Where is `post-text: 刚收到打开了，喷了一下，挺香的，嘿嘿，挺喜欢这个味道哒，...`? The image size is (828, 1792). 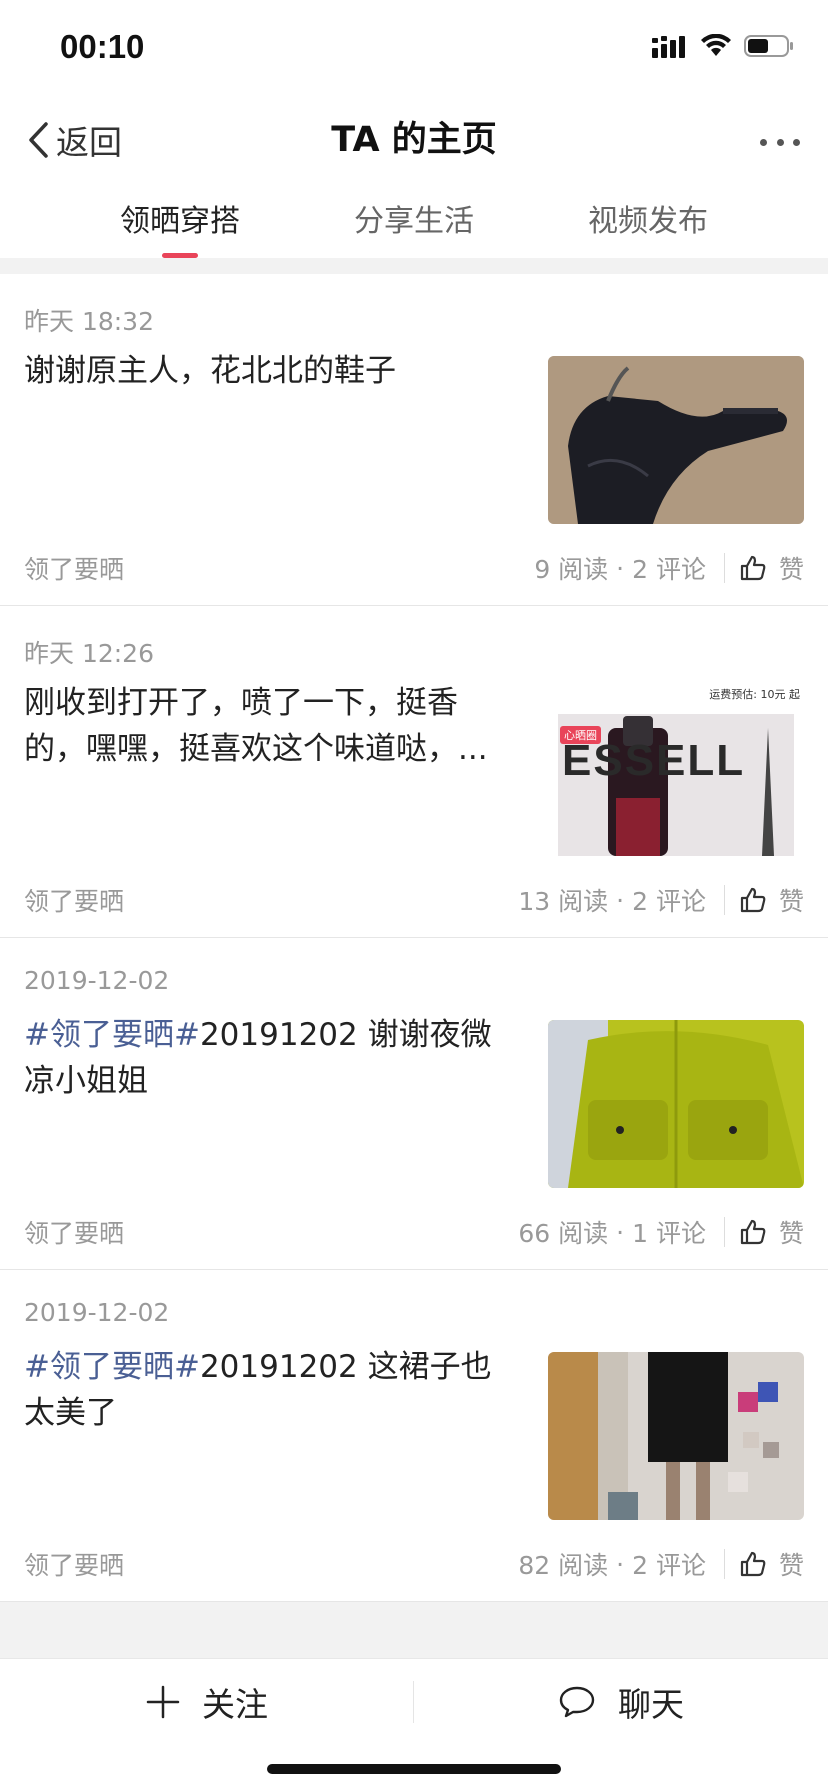 post-text: 刚收到打开了，喷了一下，挺香的，嘿嘿，挺喜欢这个味道哒，... is located at coordinates (256, 726).